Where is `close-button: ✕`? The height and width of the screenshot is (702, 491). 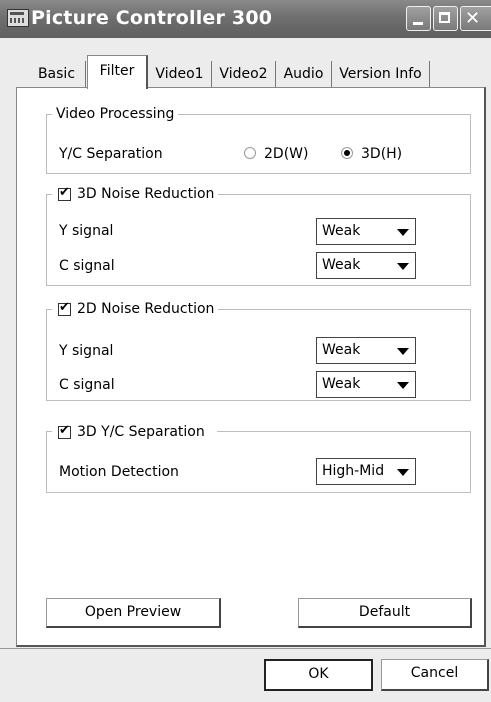
close-button: ✕ is located at coordinates (475, 18).